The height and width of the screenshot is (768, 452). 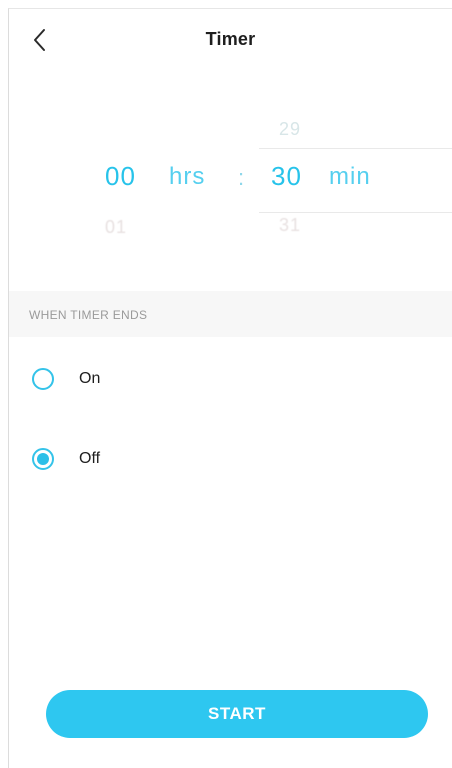 I want to click on radio-checked-icon, so click(x=43, y=459).